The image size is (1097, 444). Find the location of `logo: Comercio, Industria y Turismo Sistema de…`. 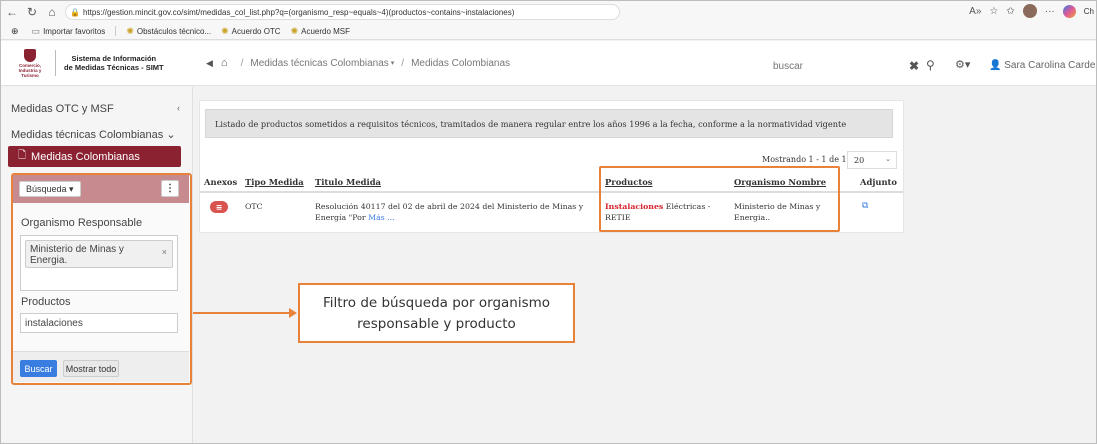

logo: Comercio, Industria y Turismo Sistema de… is located at coordinates (99, 63).